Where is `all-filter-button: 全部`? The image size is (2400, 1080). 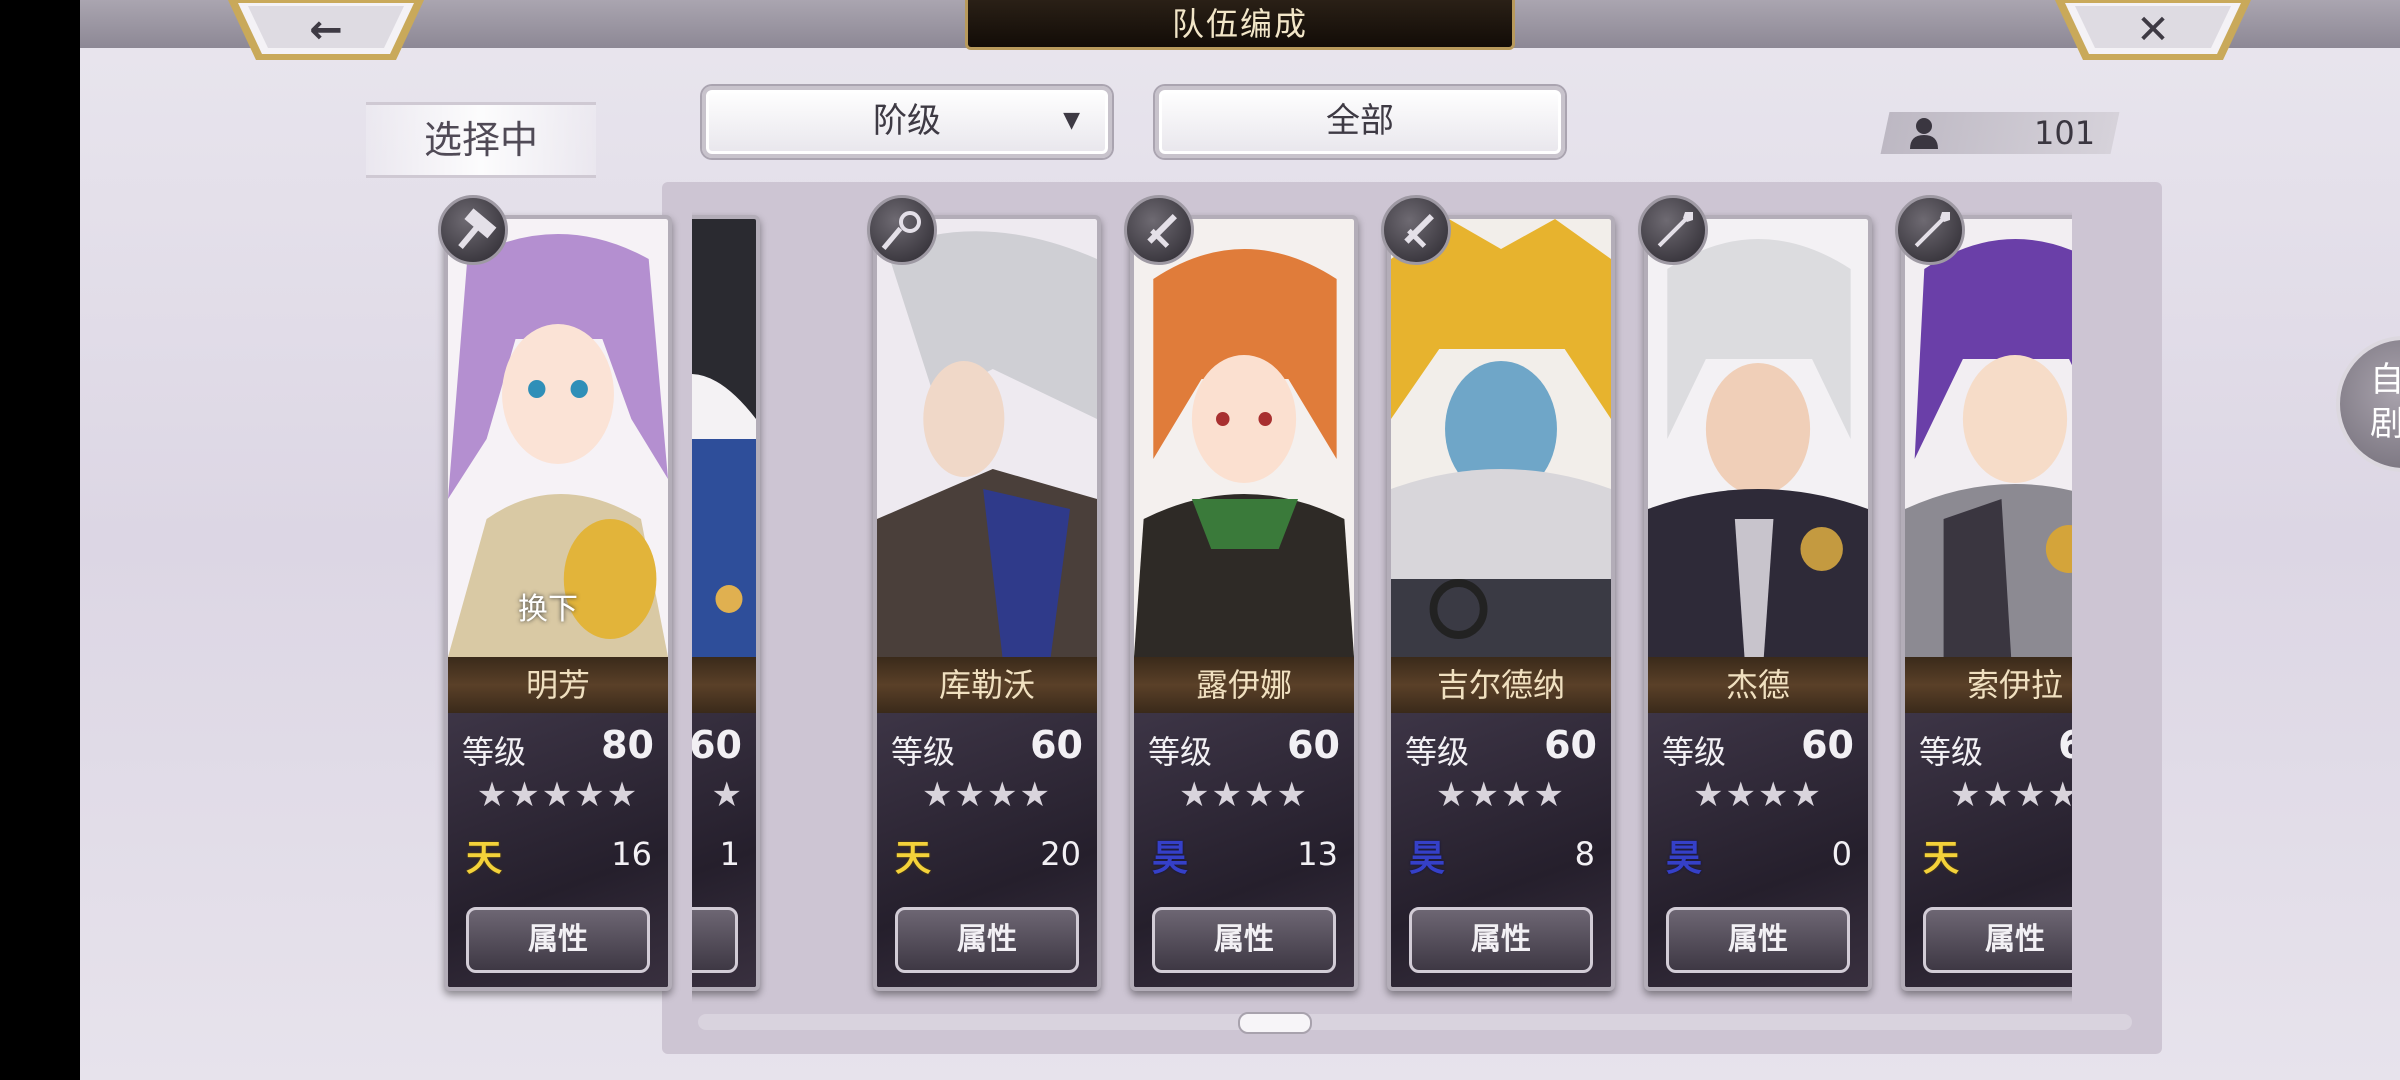 all-filter-button: 全部 is located at coordinates (1360, 122).